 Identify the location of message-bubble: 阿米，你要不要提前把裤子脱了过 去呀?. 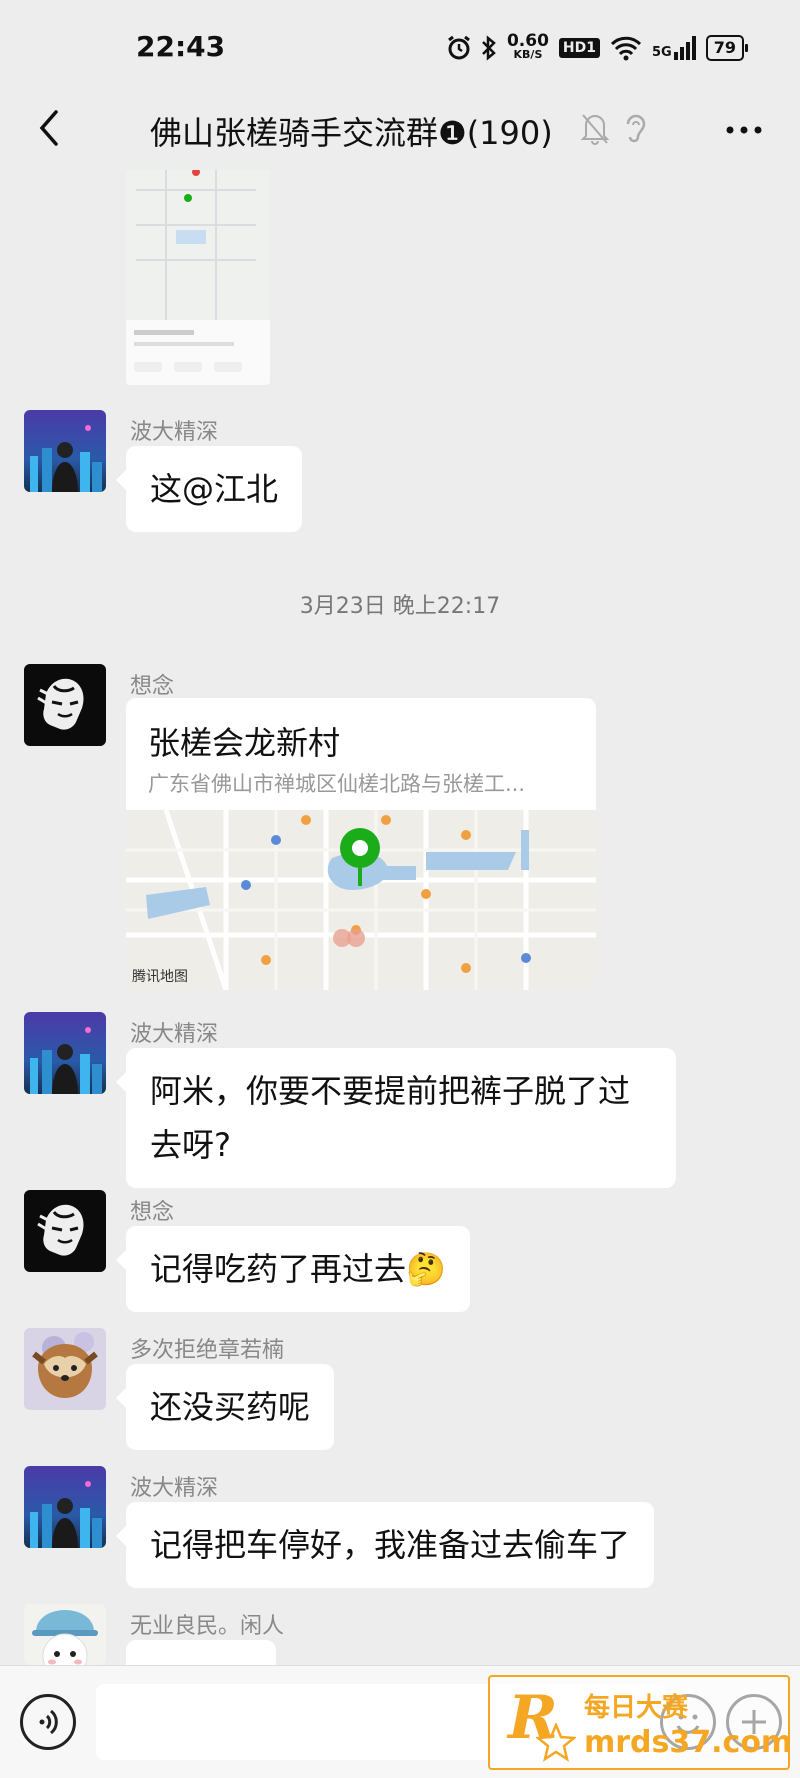
(396, 1118).